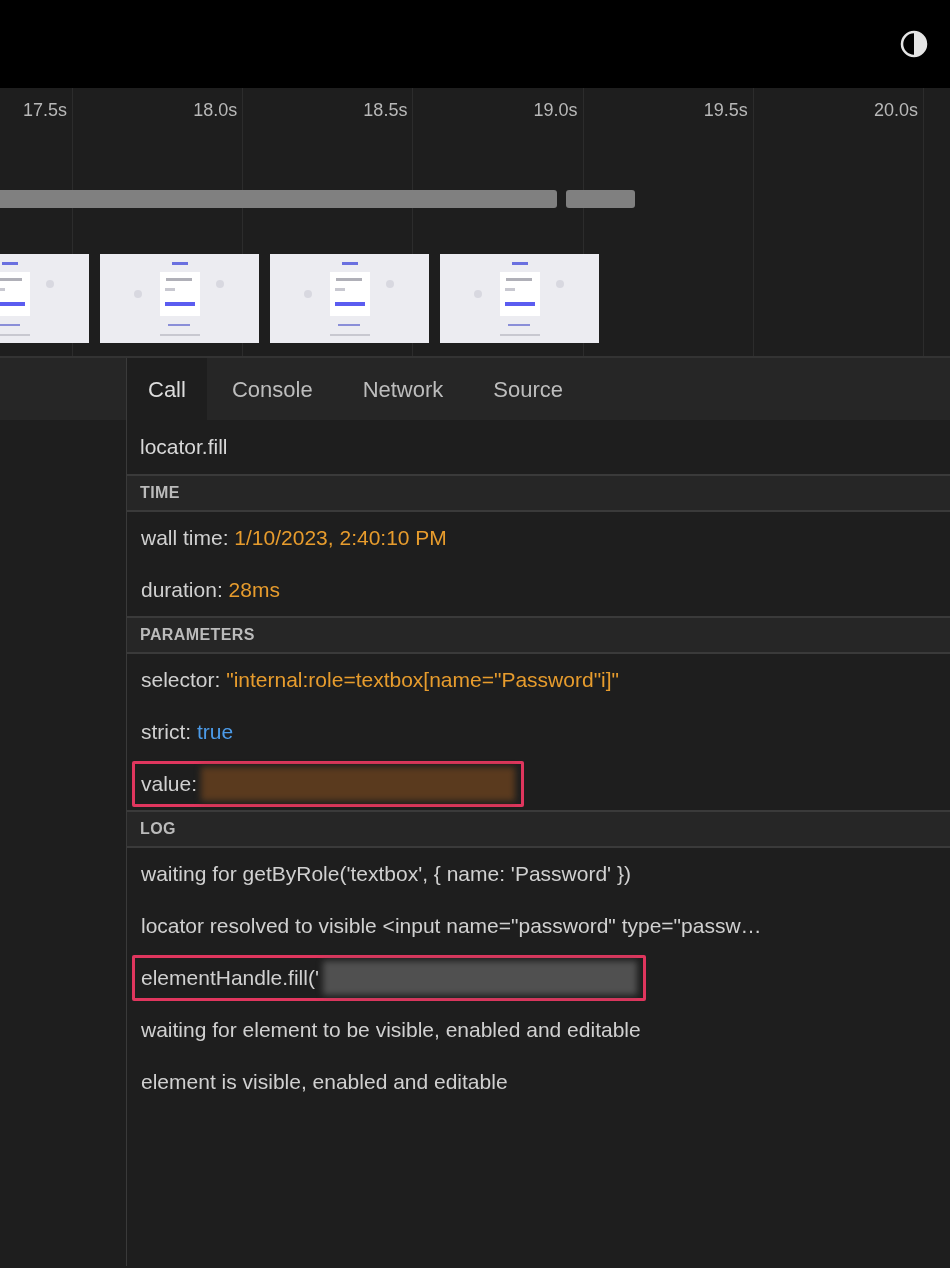 This screenshot has height=1268, width=950. Describe the element at coordinates (385, 110) in the screenshot. I see `time-tick-label: 18.5s` at that location.